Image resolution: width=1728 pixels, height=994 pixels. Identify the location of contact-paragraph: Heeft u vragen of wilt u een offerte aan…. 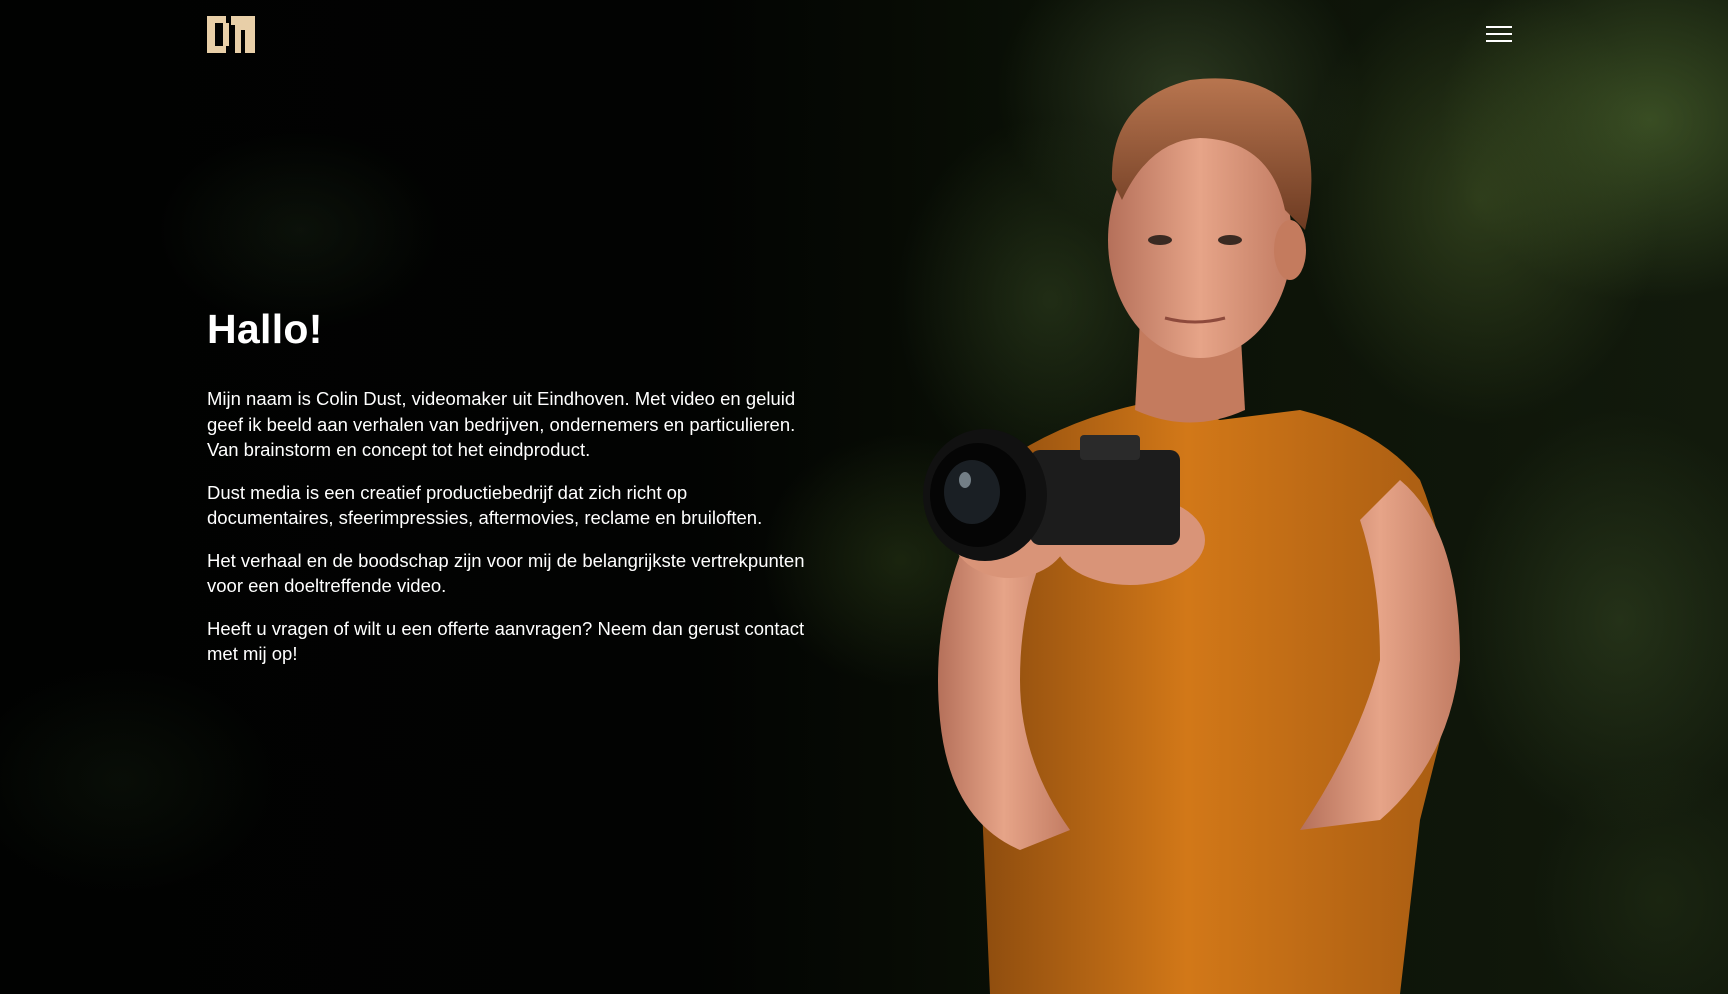
(506, 641).